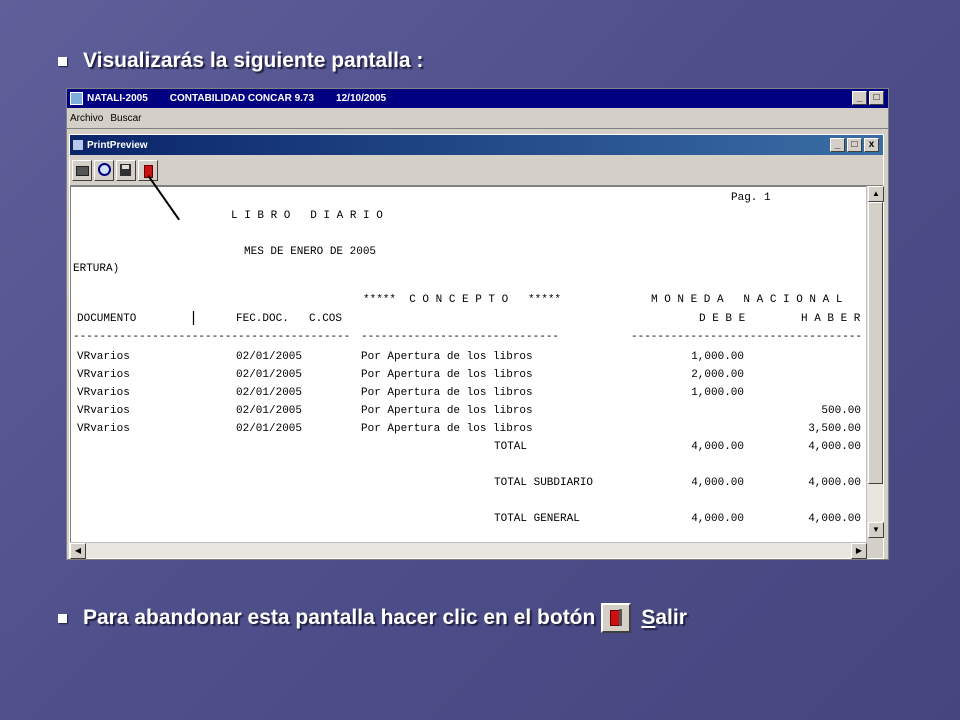  What do you see at coordinates (476, 170) in the screenshot?
I see `print-preview-toolbar` at bounding box center [476, 170].